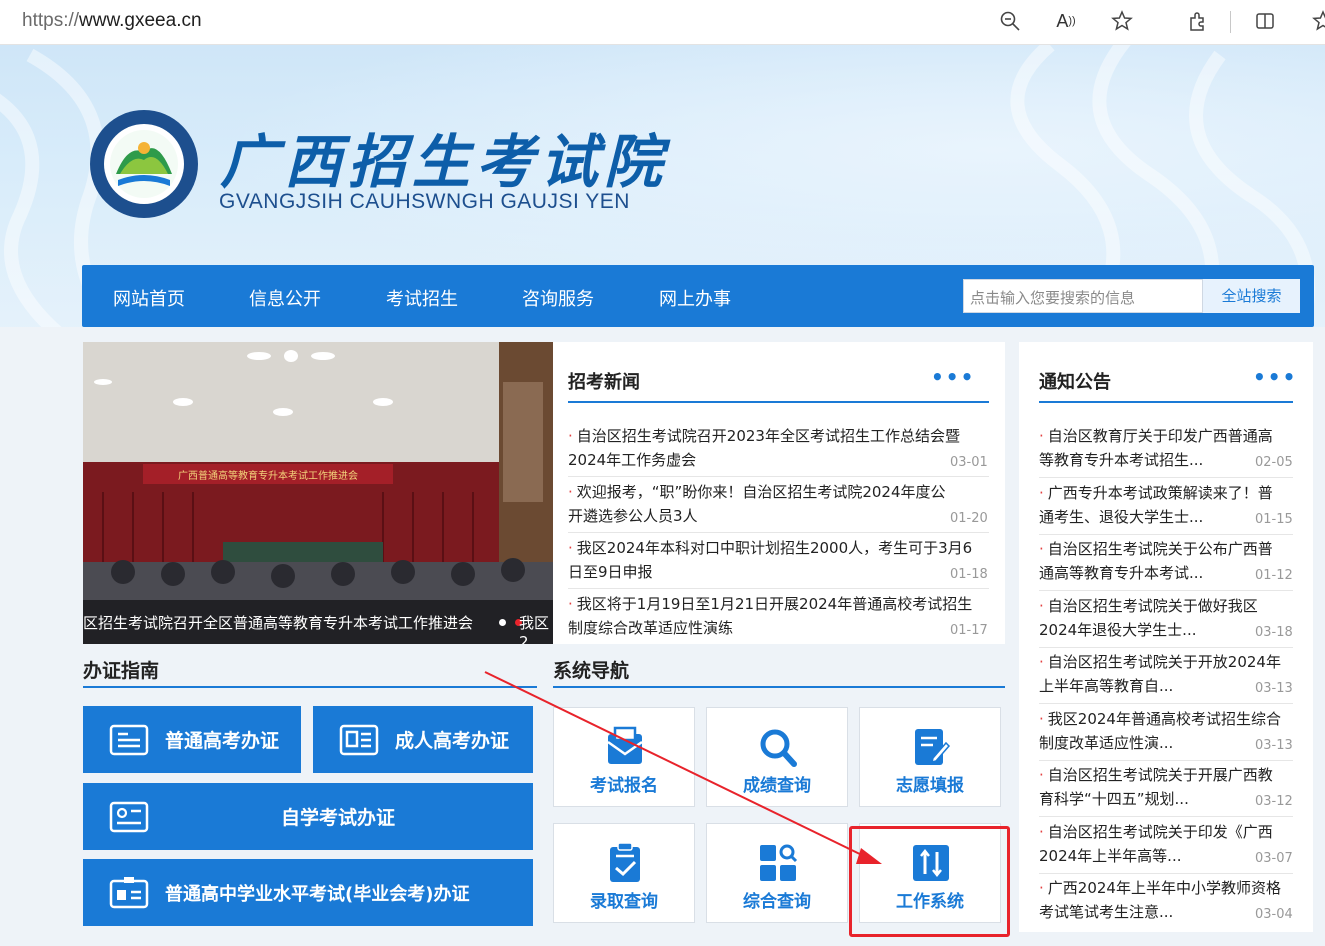 This screenshot has width=1325, height=946. What do you see at coordinates (779, 862) in the screenshot?
I see `grid-search-icon` at bounding box center [779, 862].